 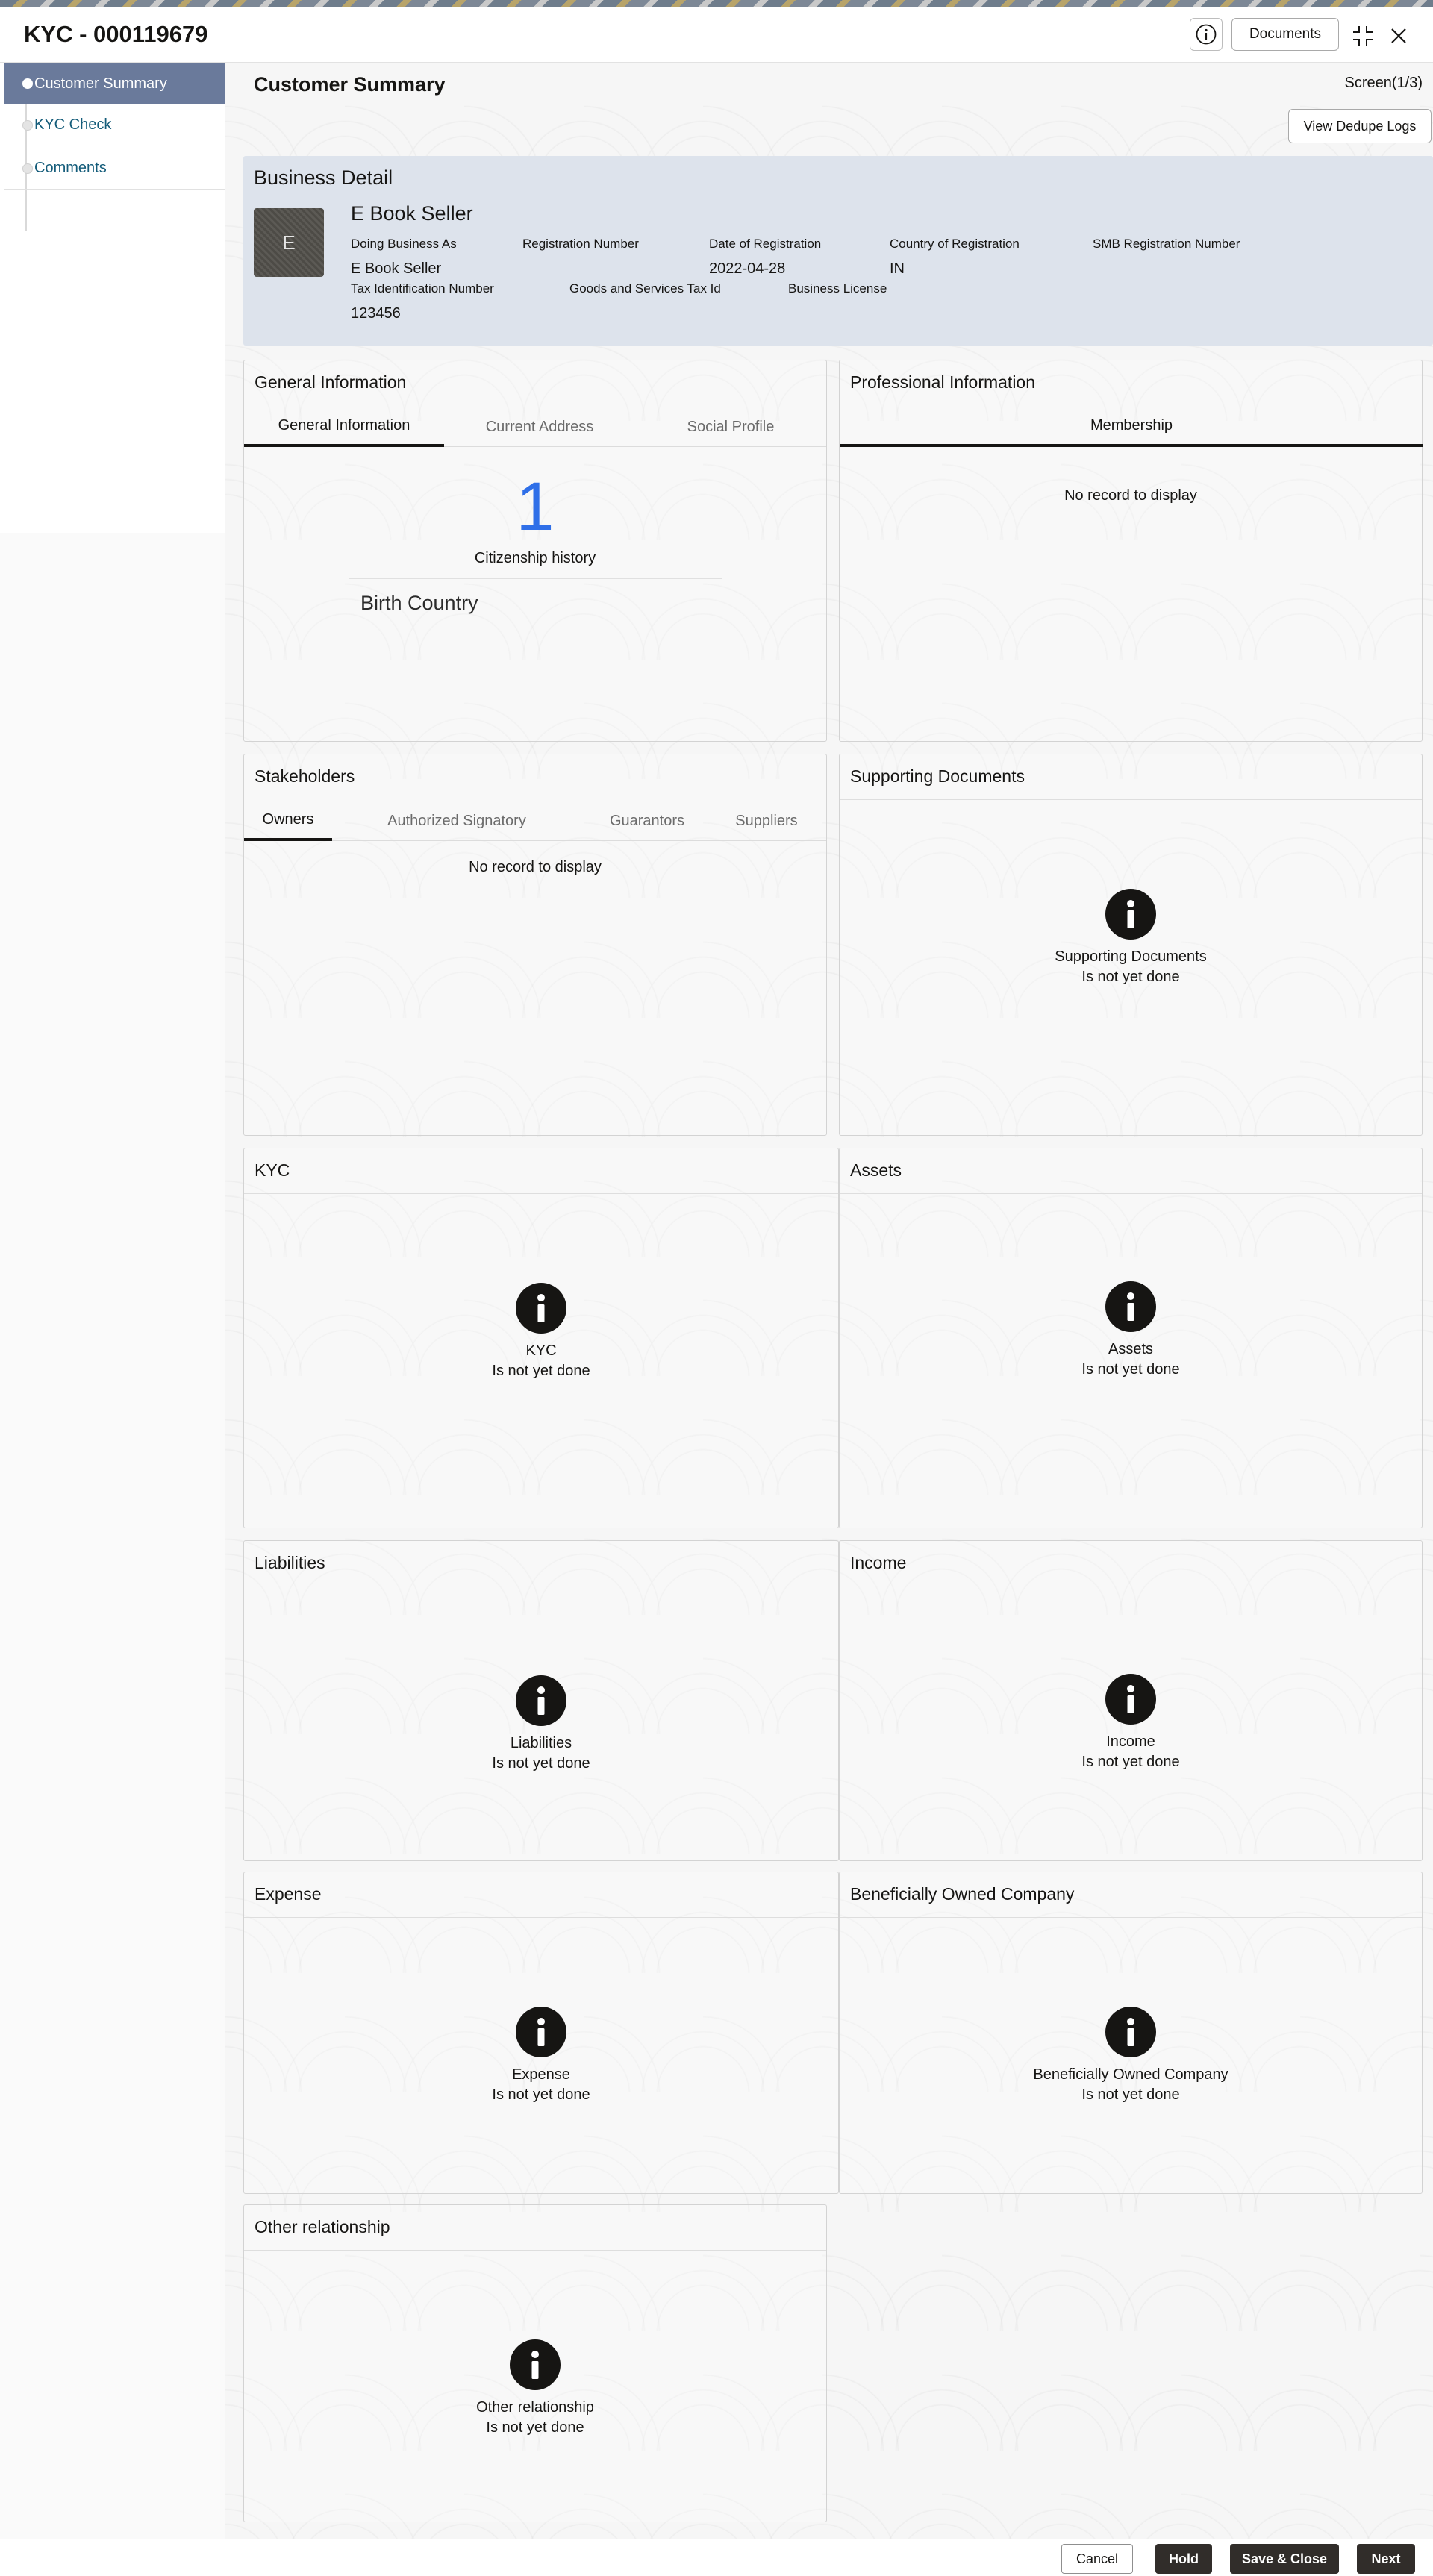 I want to click on sidebar-item-customer-summary: Customer Summary, so click(x=114, y=83).